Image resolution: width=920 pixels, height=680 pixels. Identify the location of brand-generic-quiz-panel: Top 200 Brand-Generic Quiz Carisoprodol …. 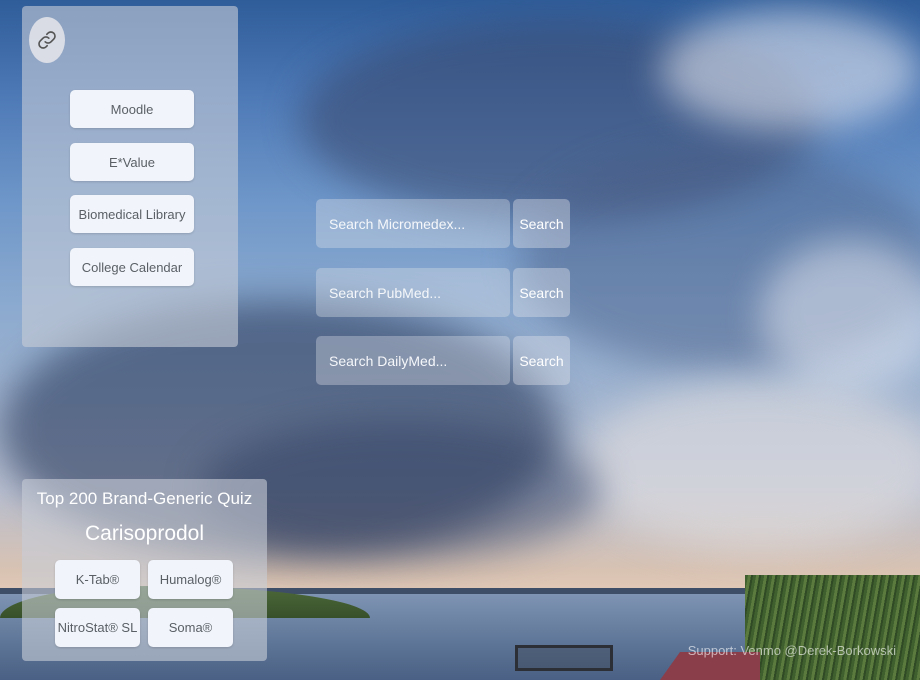
(144, 570).